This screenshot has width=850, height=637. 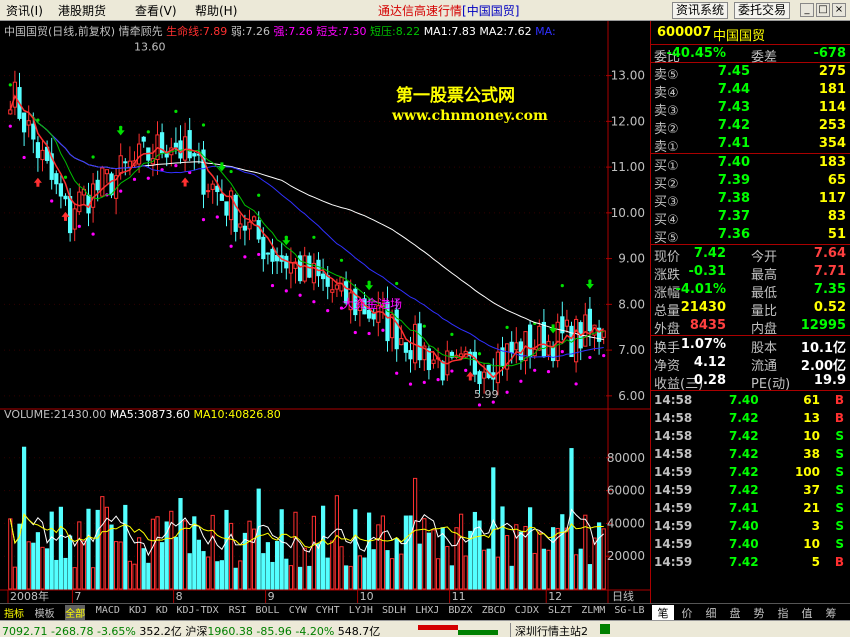 I want to click on tab-: 指标, so click(x=14, y=612).